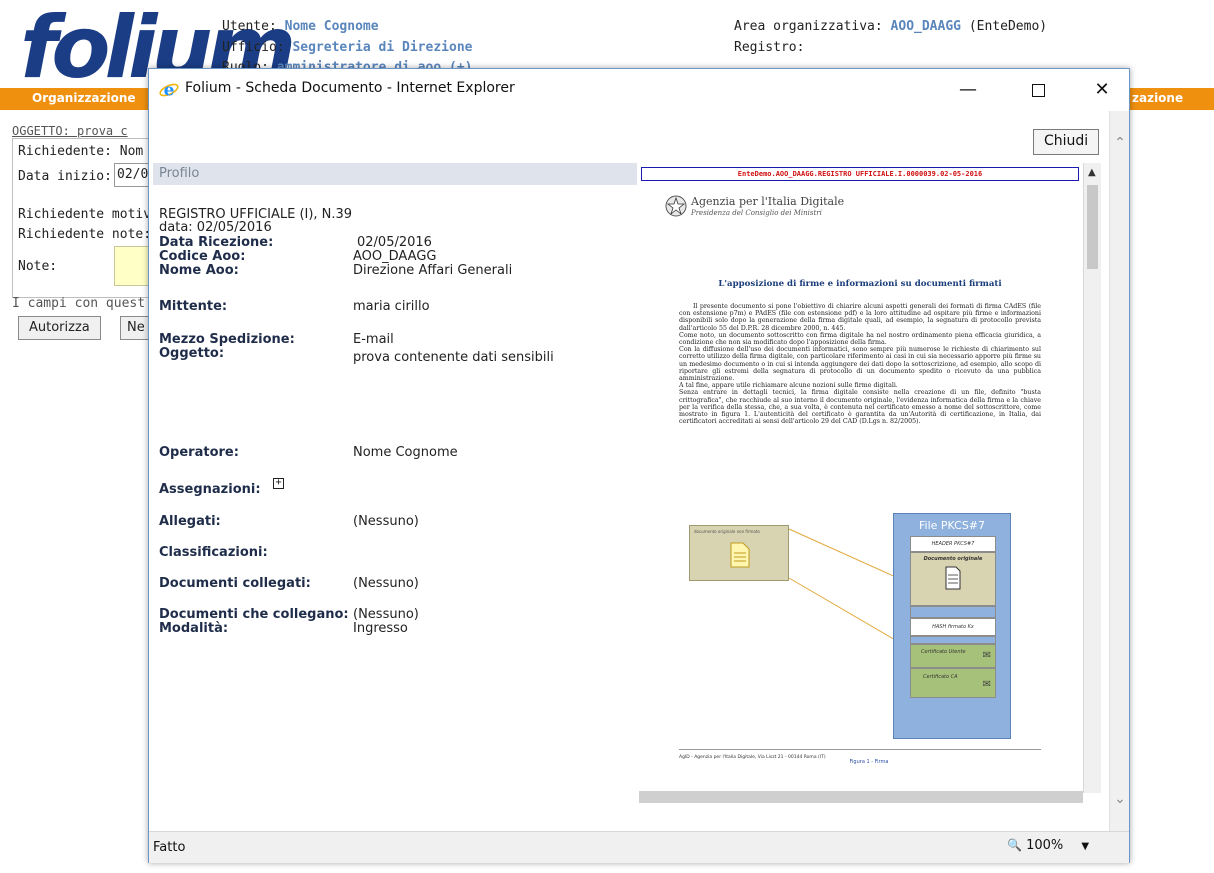 The width and height of the screenshot is (1214, 873). Describe the element at coordinates (133, 175) in the screenshot. I see `data-inizio-input: 02/0` at that location.